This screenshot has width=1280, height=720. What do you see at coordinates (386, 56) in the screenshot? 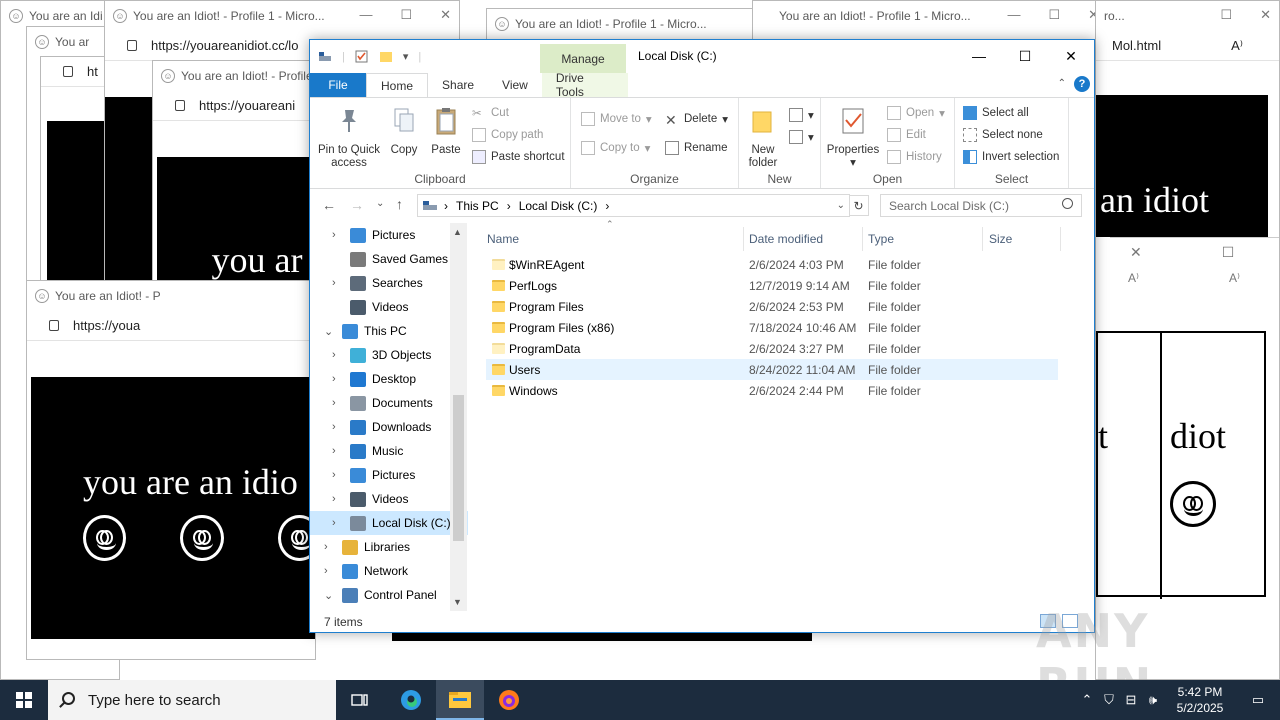
I see `new-folder-icon` at bounding box center [386, 56].